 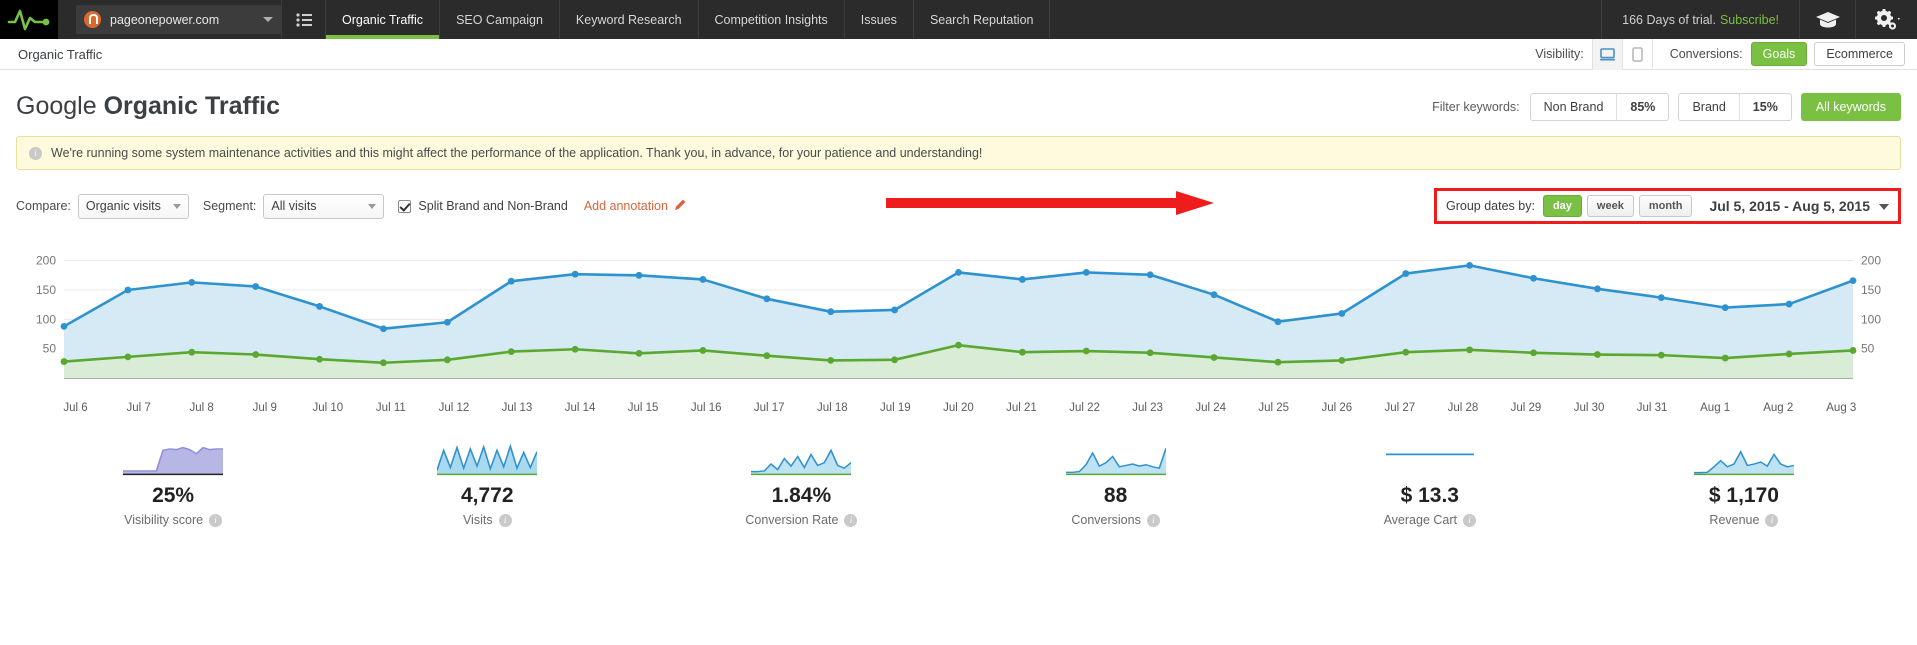 I want to click on project-list-button, so click(x=303, y=19).